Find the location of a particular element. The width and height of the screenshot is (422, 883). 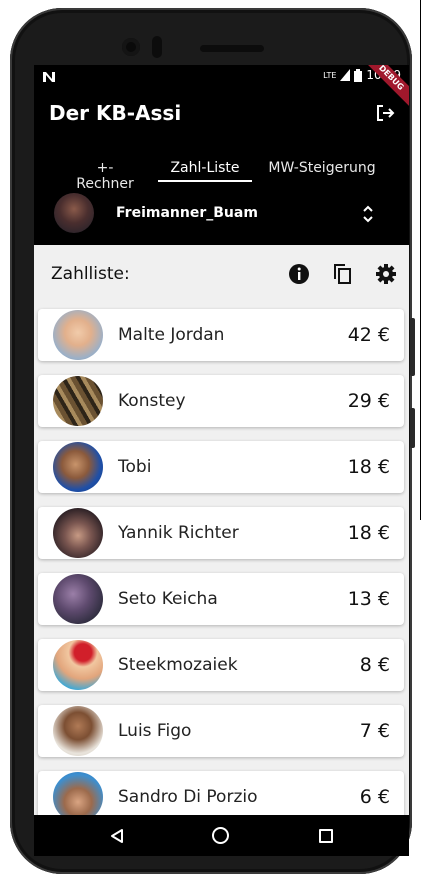

tab-bar: +- Rechner Zahl-Liste MW-Steigerung is located at coordinates (221, 176).